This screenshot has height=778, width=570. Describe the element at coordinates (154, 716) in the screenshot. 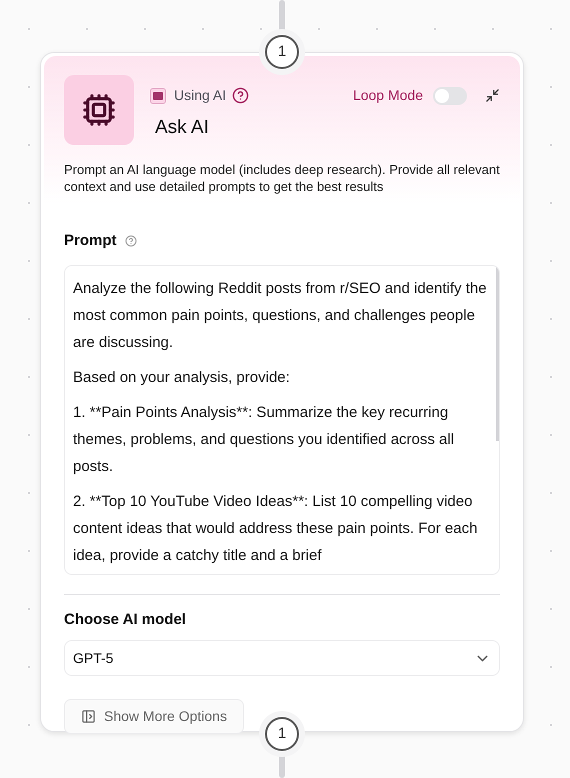

I see `show-more-options-button: Show More Options` at that location.